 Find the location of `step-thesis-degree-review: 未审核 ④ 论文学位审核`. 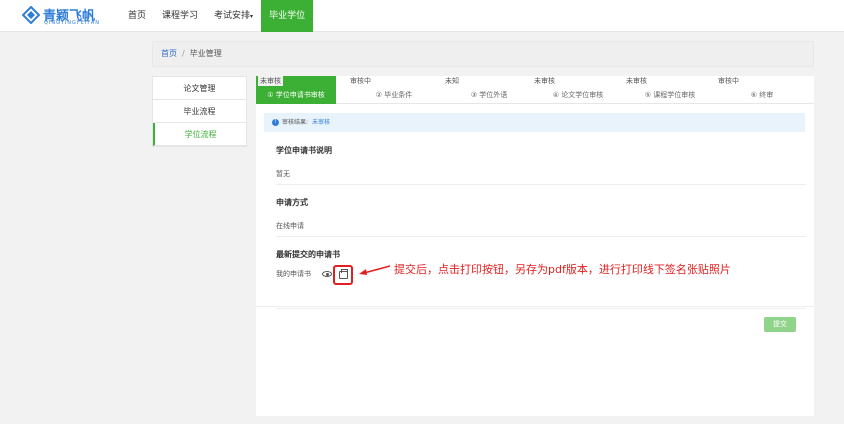

step-thesis-degree-review: 未审核 ④ 论文学位审核 is located at coordinates (578, 90).